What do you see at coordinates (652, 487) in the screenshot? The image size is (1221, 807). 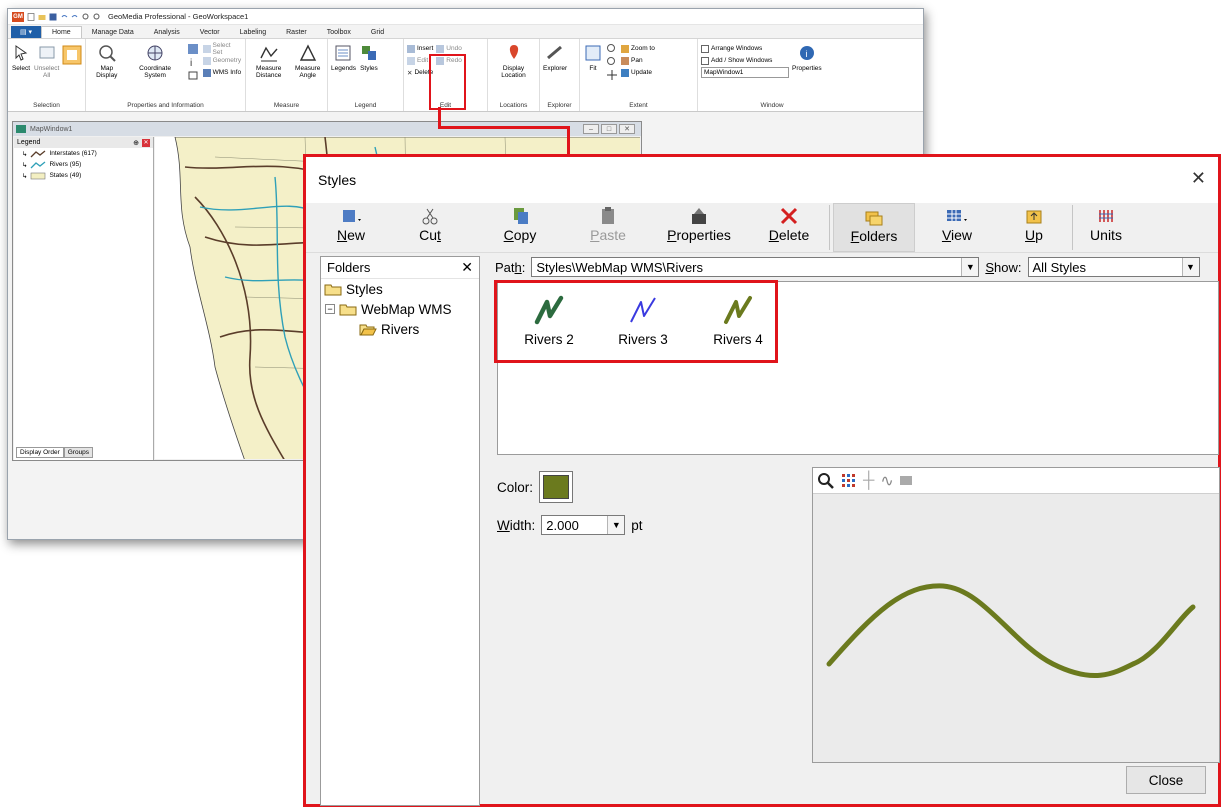 I see `color-row: Color:` at bounding box center [652, 487].